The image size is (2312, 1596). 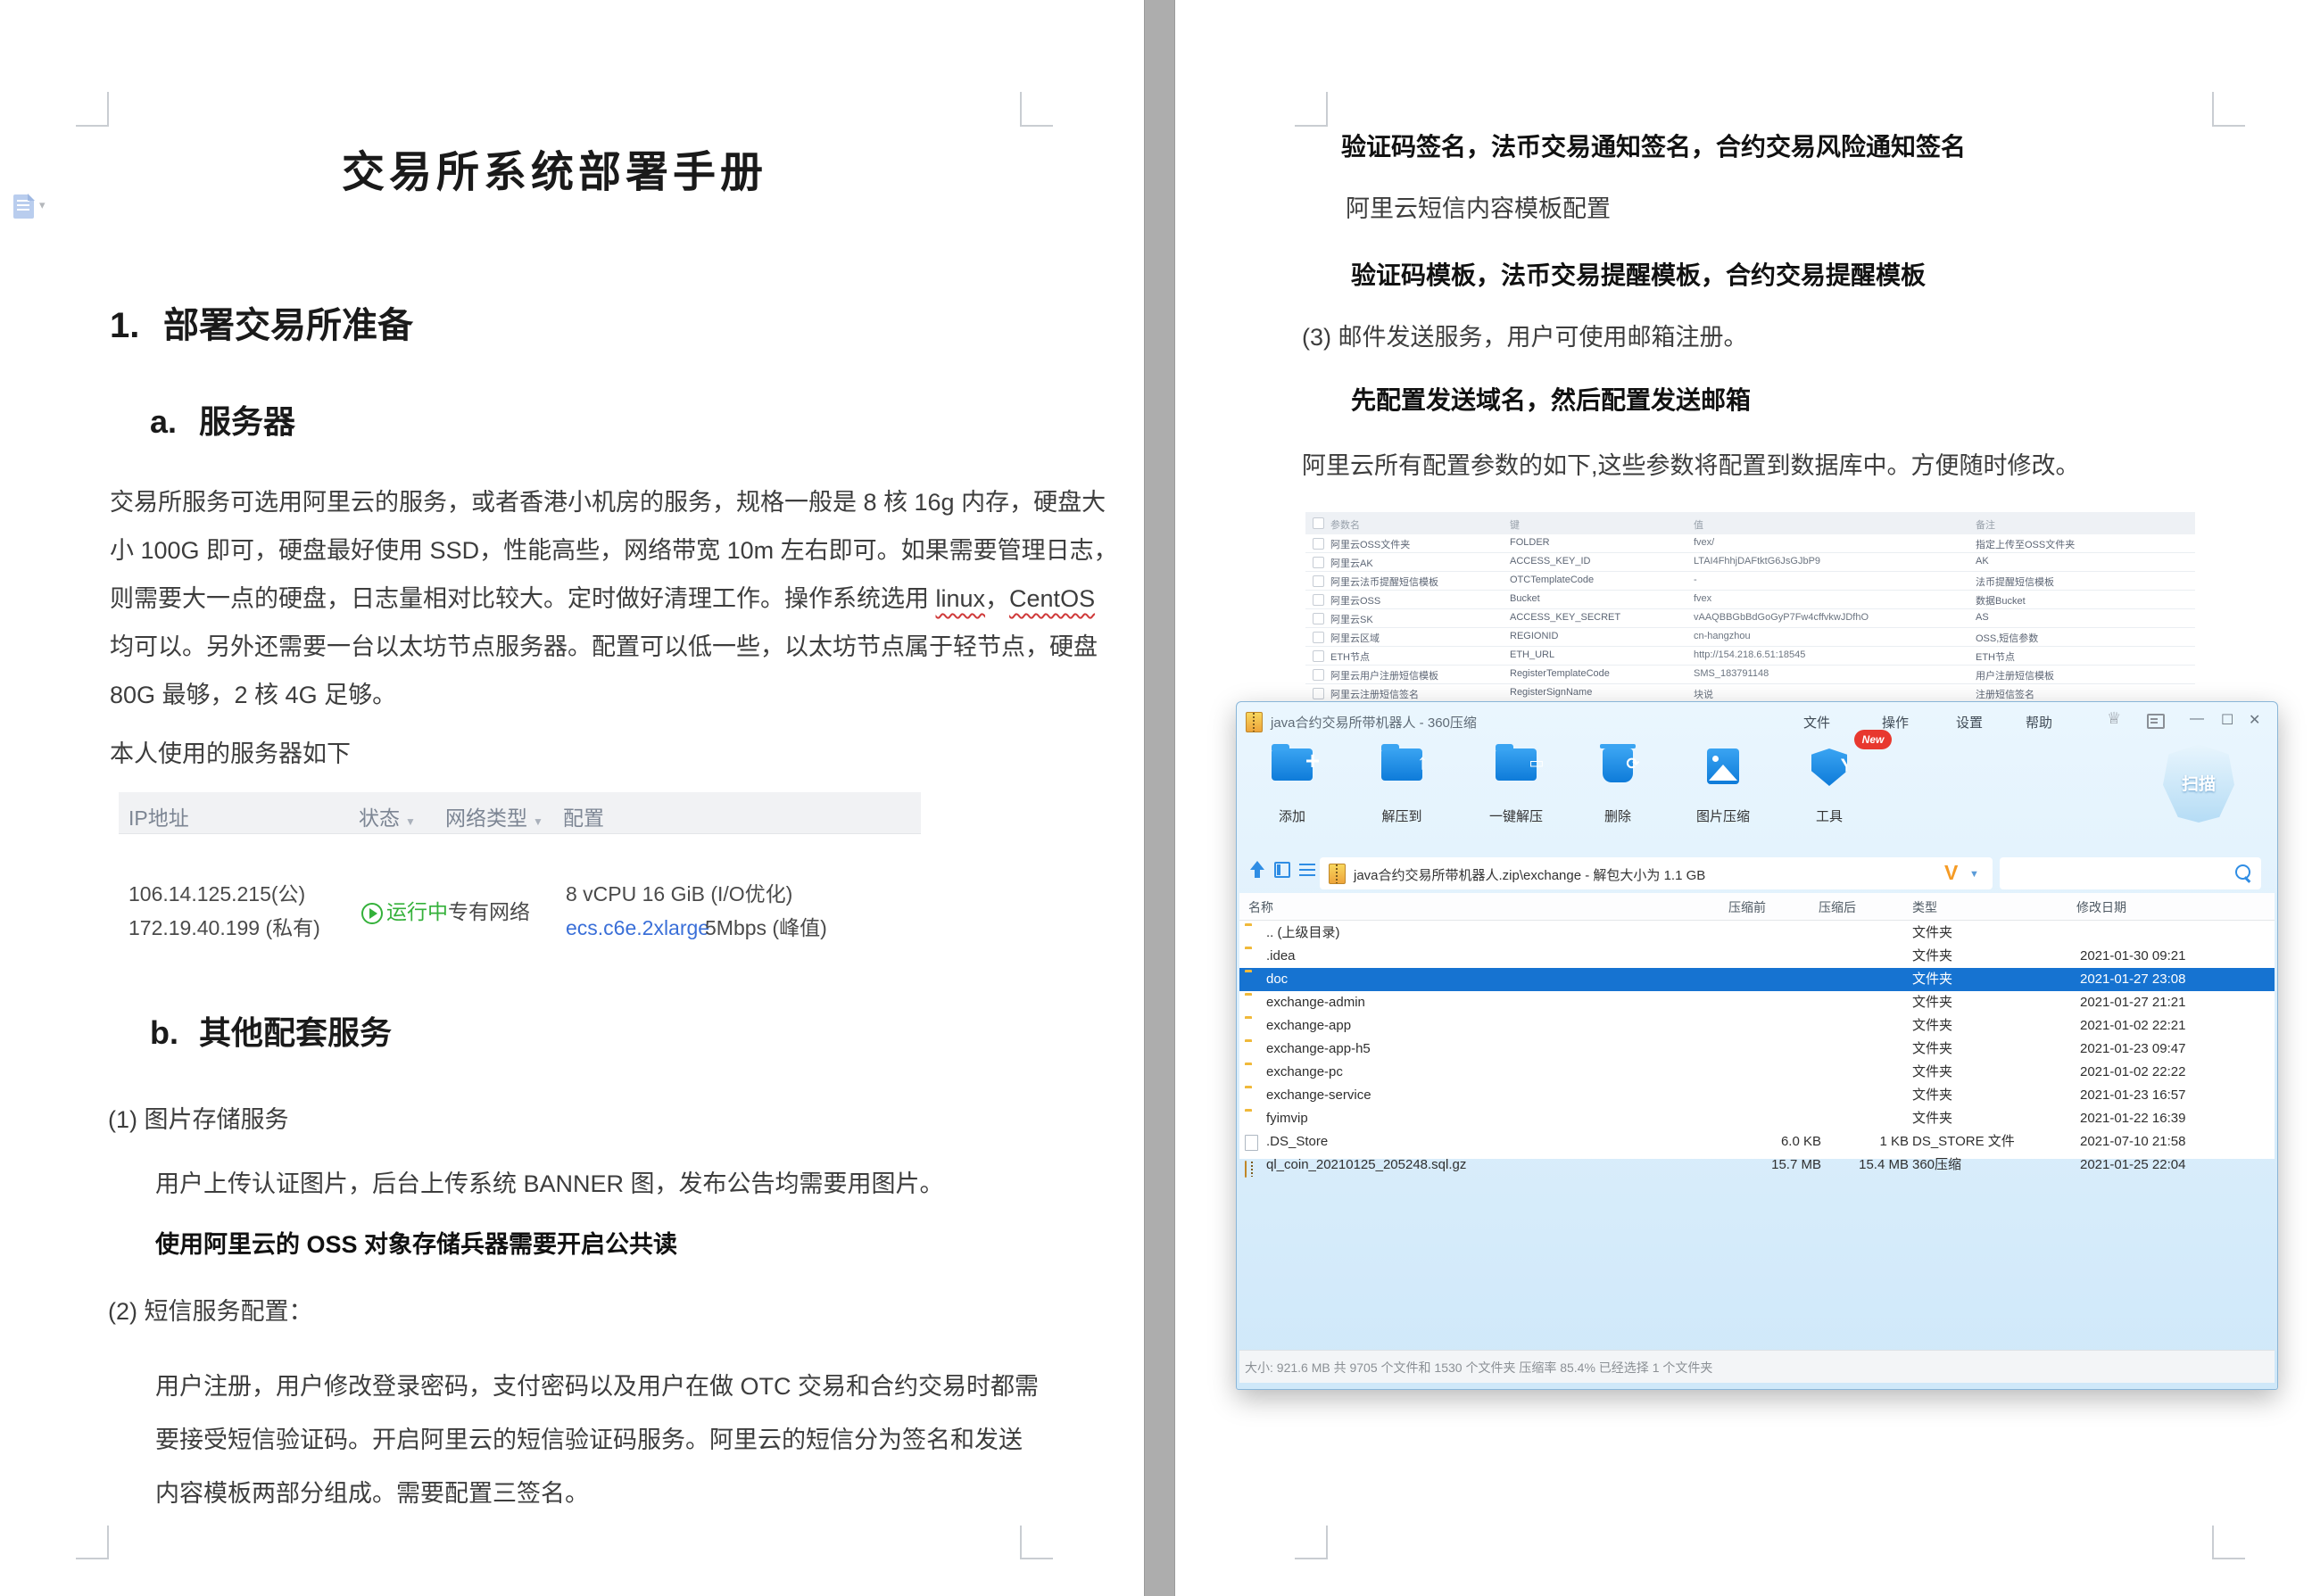 I want to click on list-view-icon, so click(x=1307, y=870).